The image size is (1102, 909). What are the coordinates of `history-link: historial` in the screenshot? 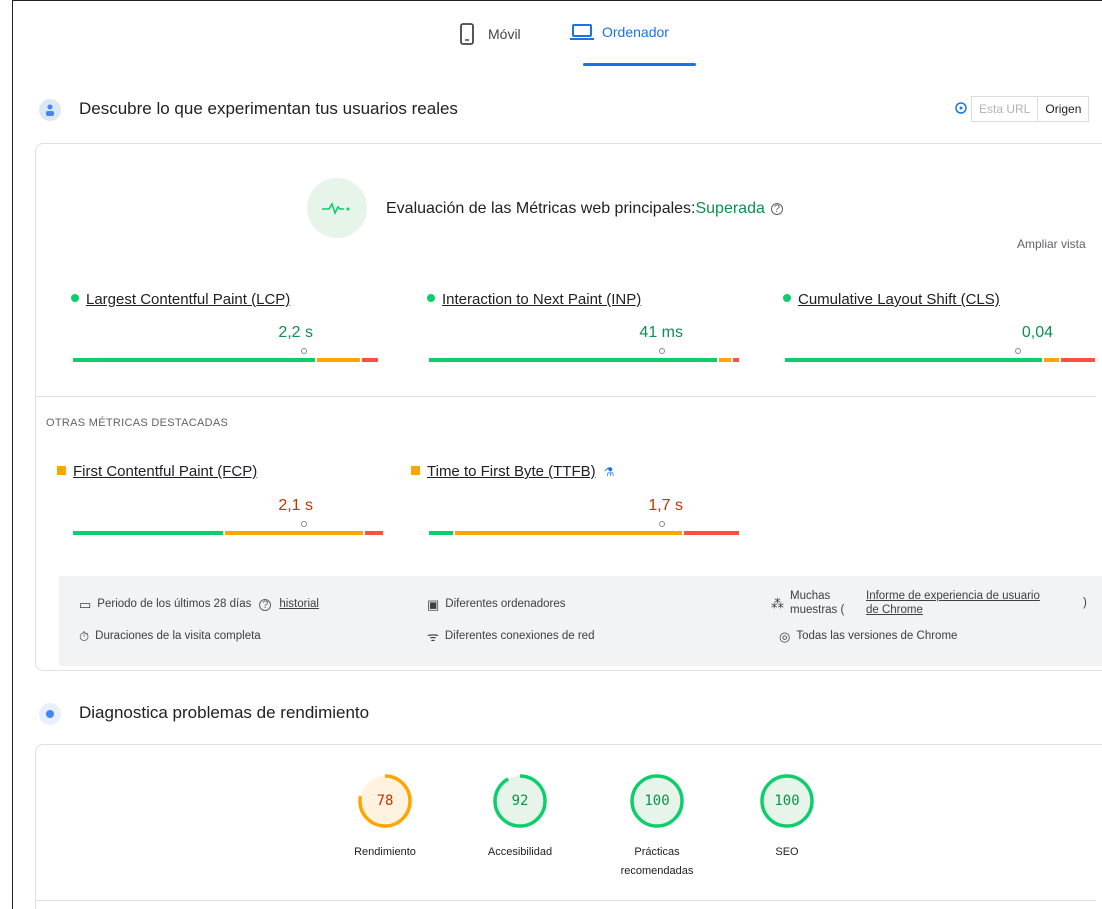 It's located at (299, 604).